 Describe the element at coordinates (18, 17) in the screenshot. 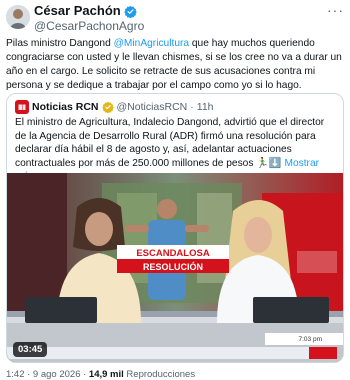

I see `author-avatar` at that location.